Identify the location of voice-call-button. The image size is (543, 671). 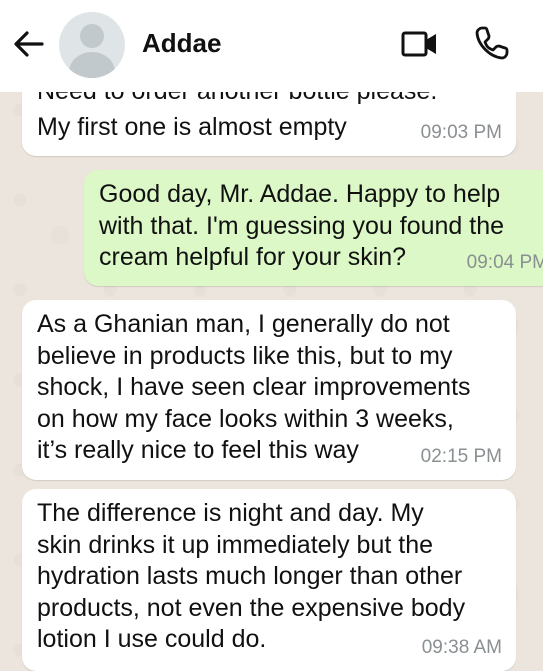
(492, 43).